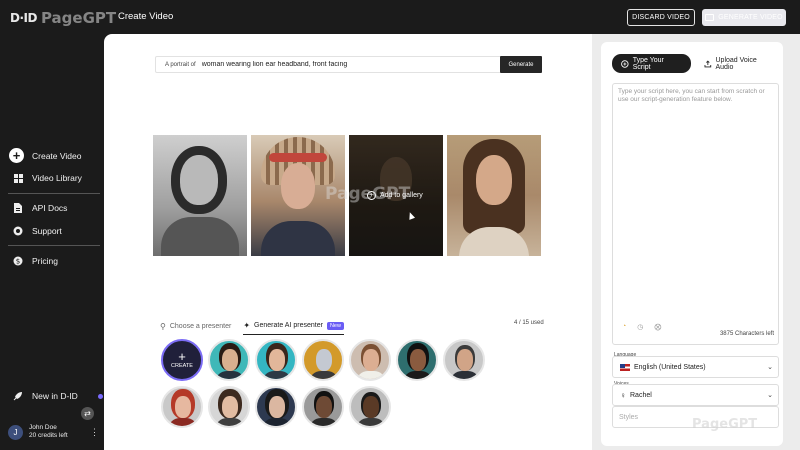 The image size is (800, 450). Describe the element at coordinates (200, 326) in the screenshot. I see `tab-label: Choose a presenter` at that location.